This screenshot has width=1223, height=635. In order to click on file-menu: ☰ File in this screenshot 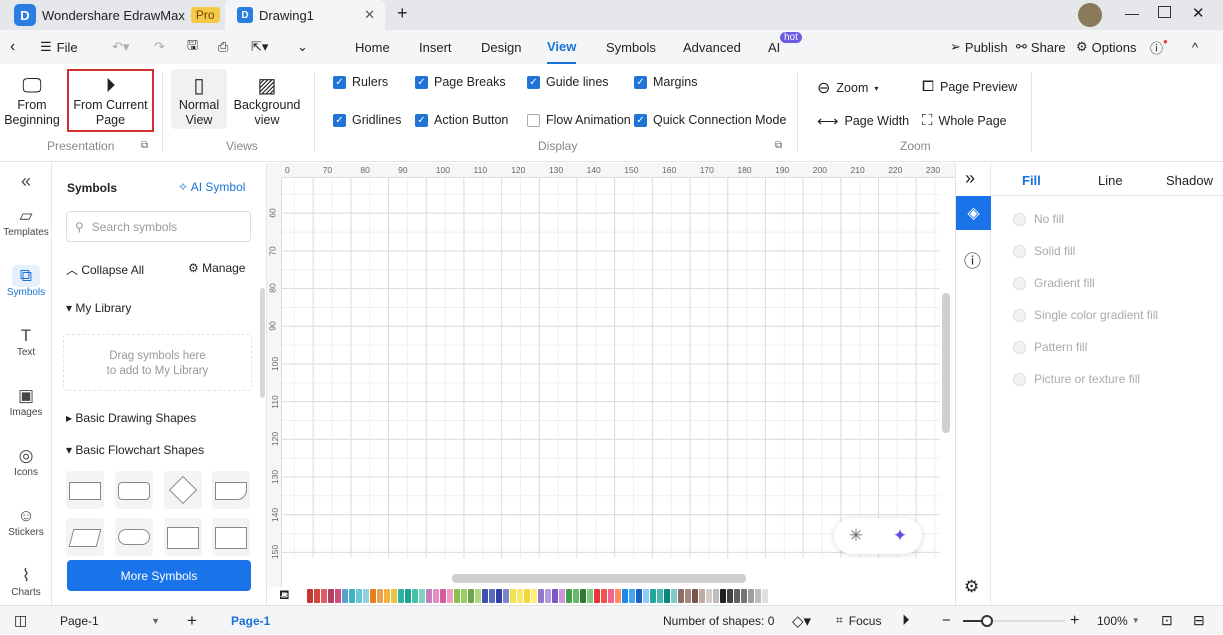, I will do `click(59, 47)`.